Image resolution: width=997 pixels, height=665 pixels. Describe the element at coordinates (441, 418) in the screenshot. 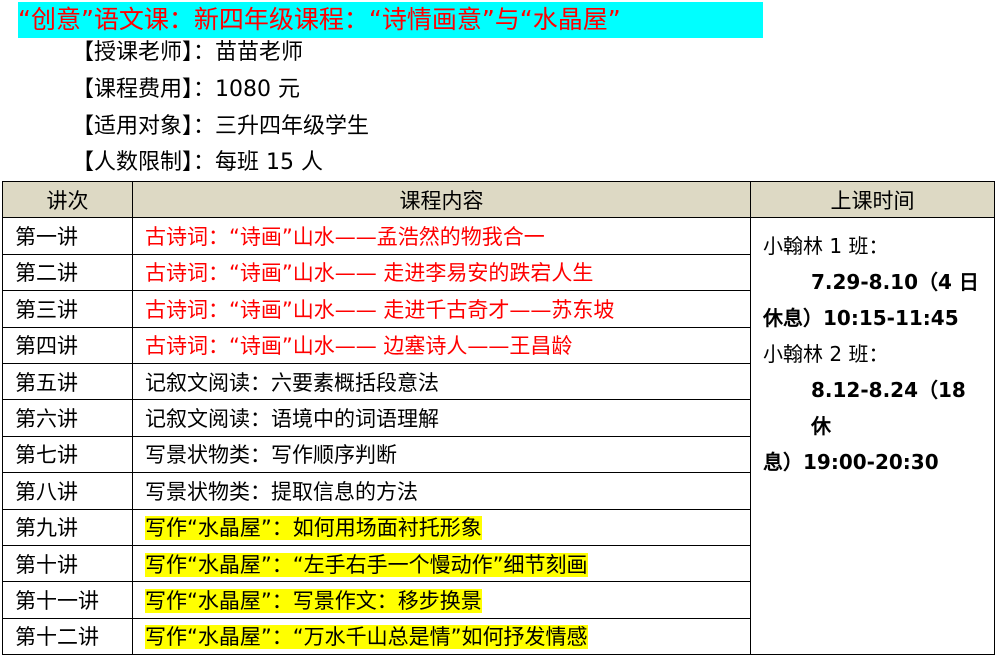

I see `lesson-content: 记叙文阅读：语境中的词语理解` at that location.